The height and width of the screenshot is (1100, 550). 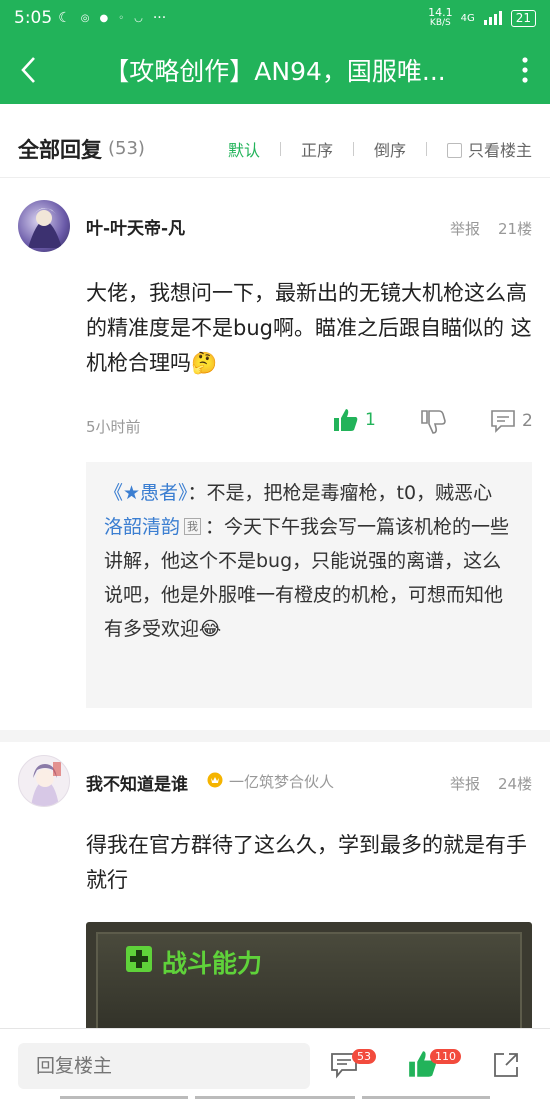 I want to click on comment-button: 2, so click(x=511, y=421).